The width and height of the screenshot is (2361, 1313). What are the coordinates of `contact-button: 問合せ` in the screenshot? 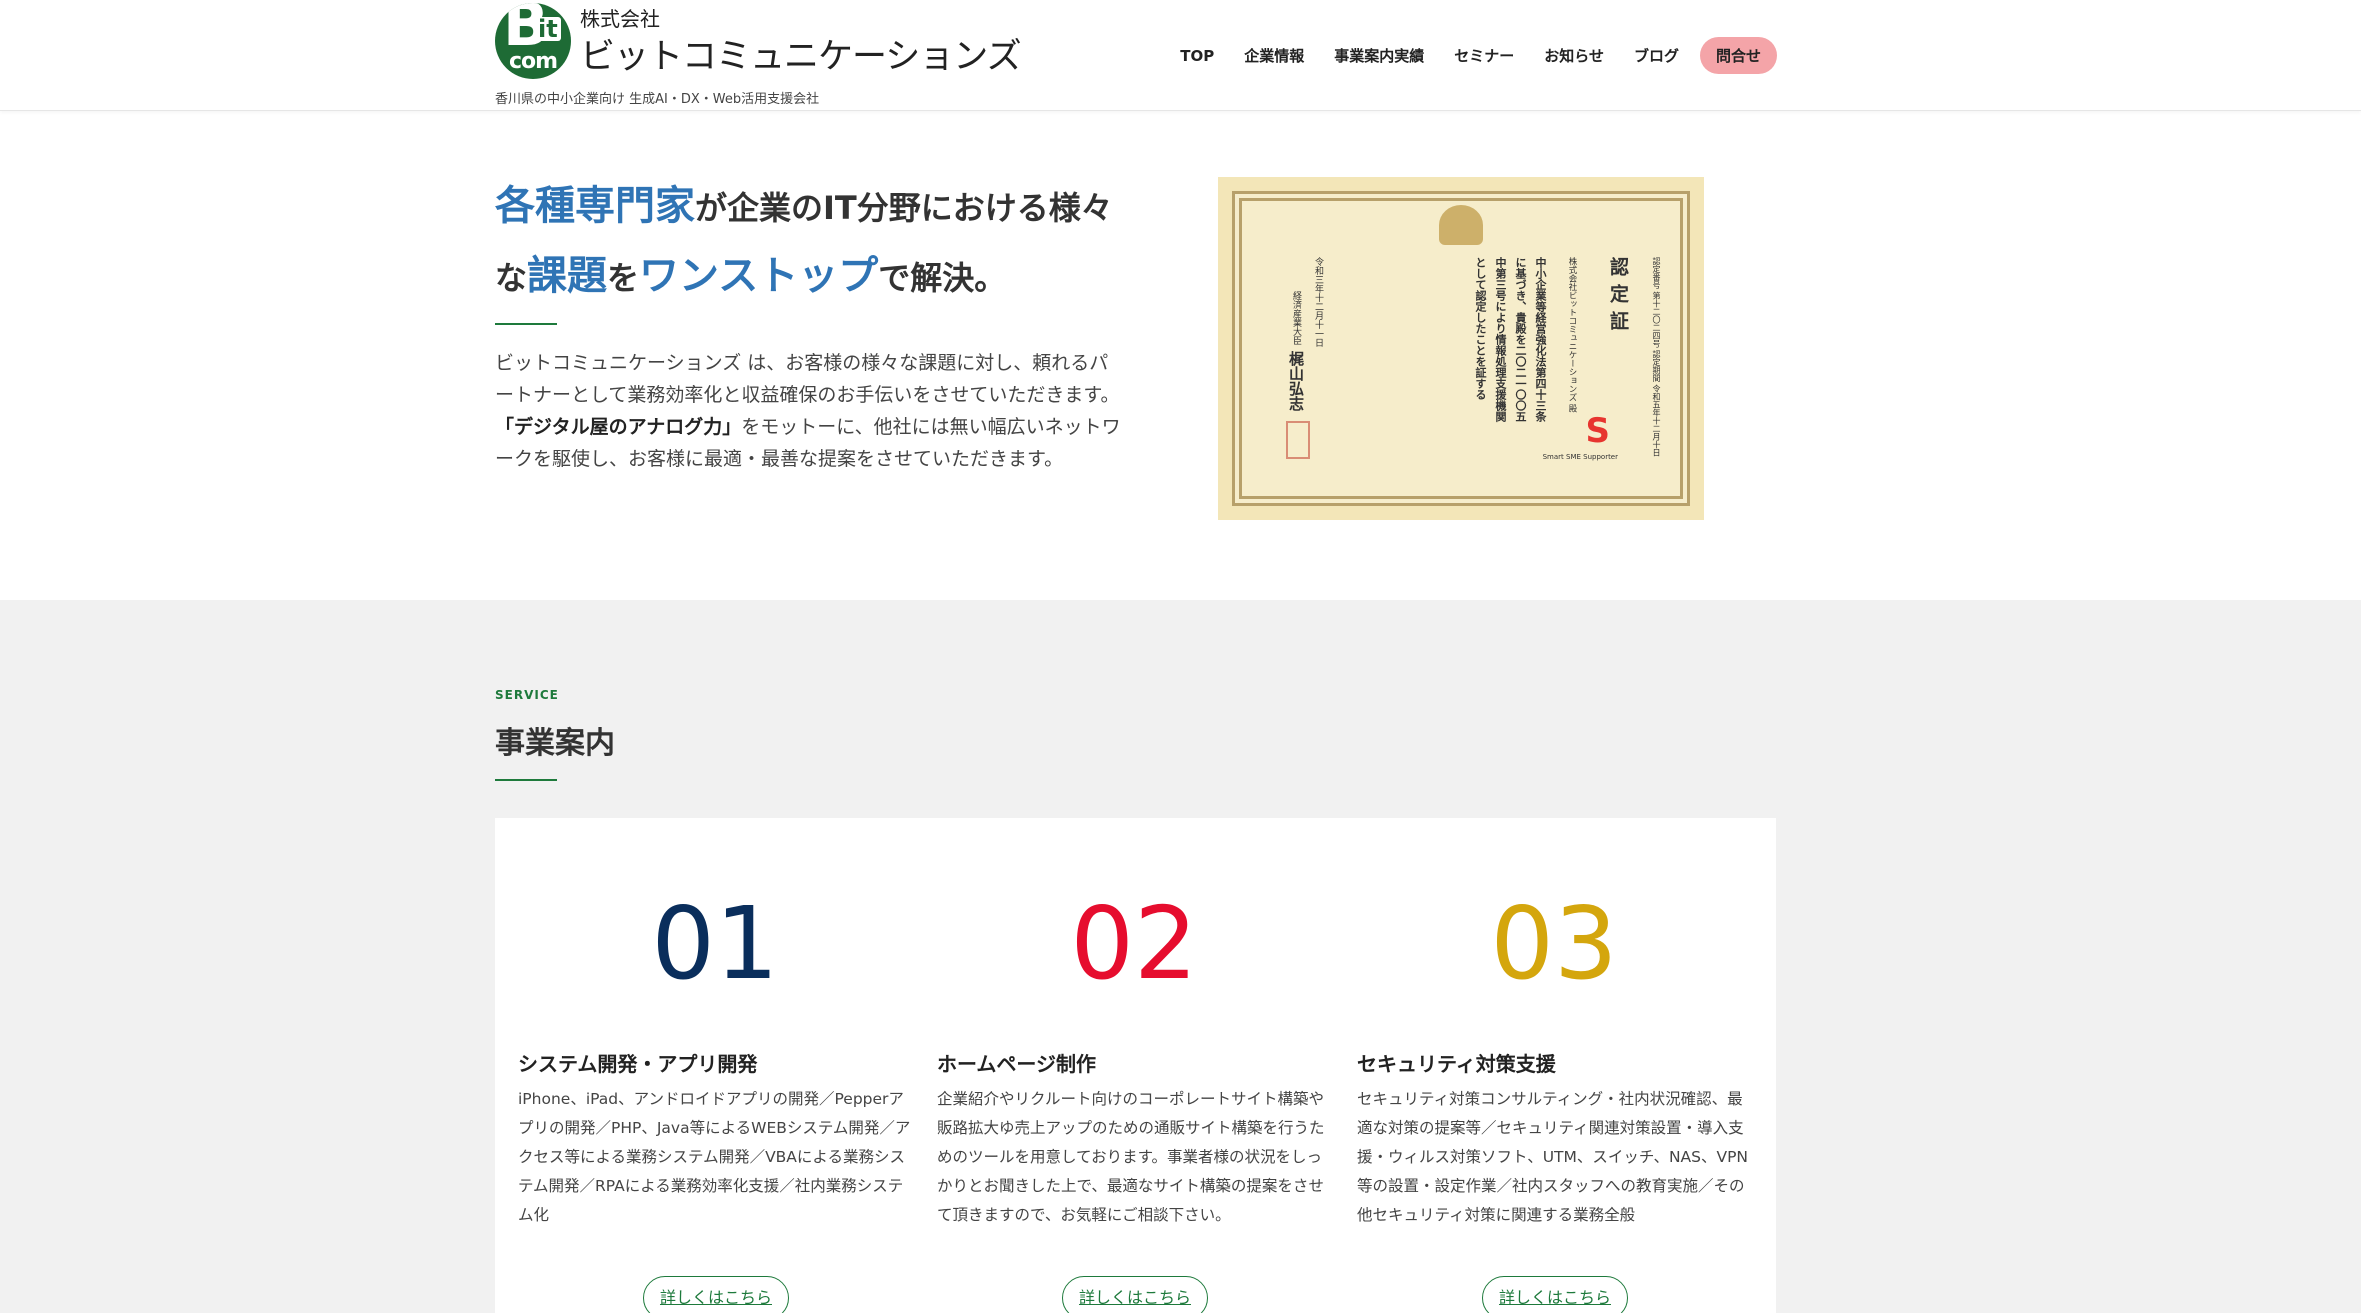 It's located at (1738, 55).